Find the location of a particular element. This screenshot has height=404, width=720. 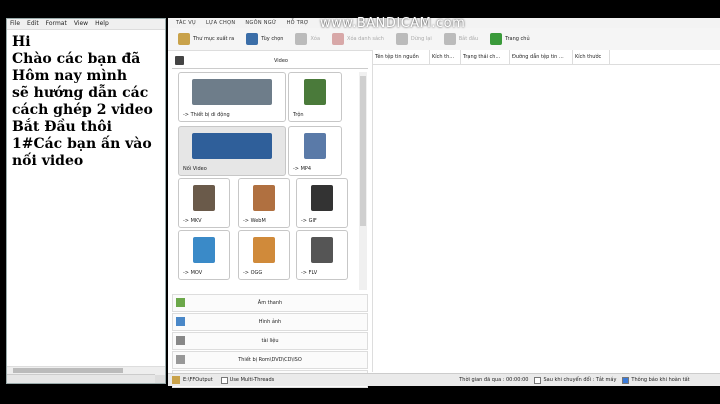

section-title: Video is located at coordinates (280, 61).